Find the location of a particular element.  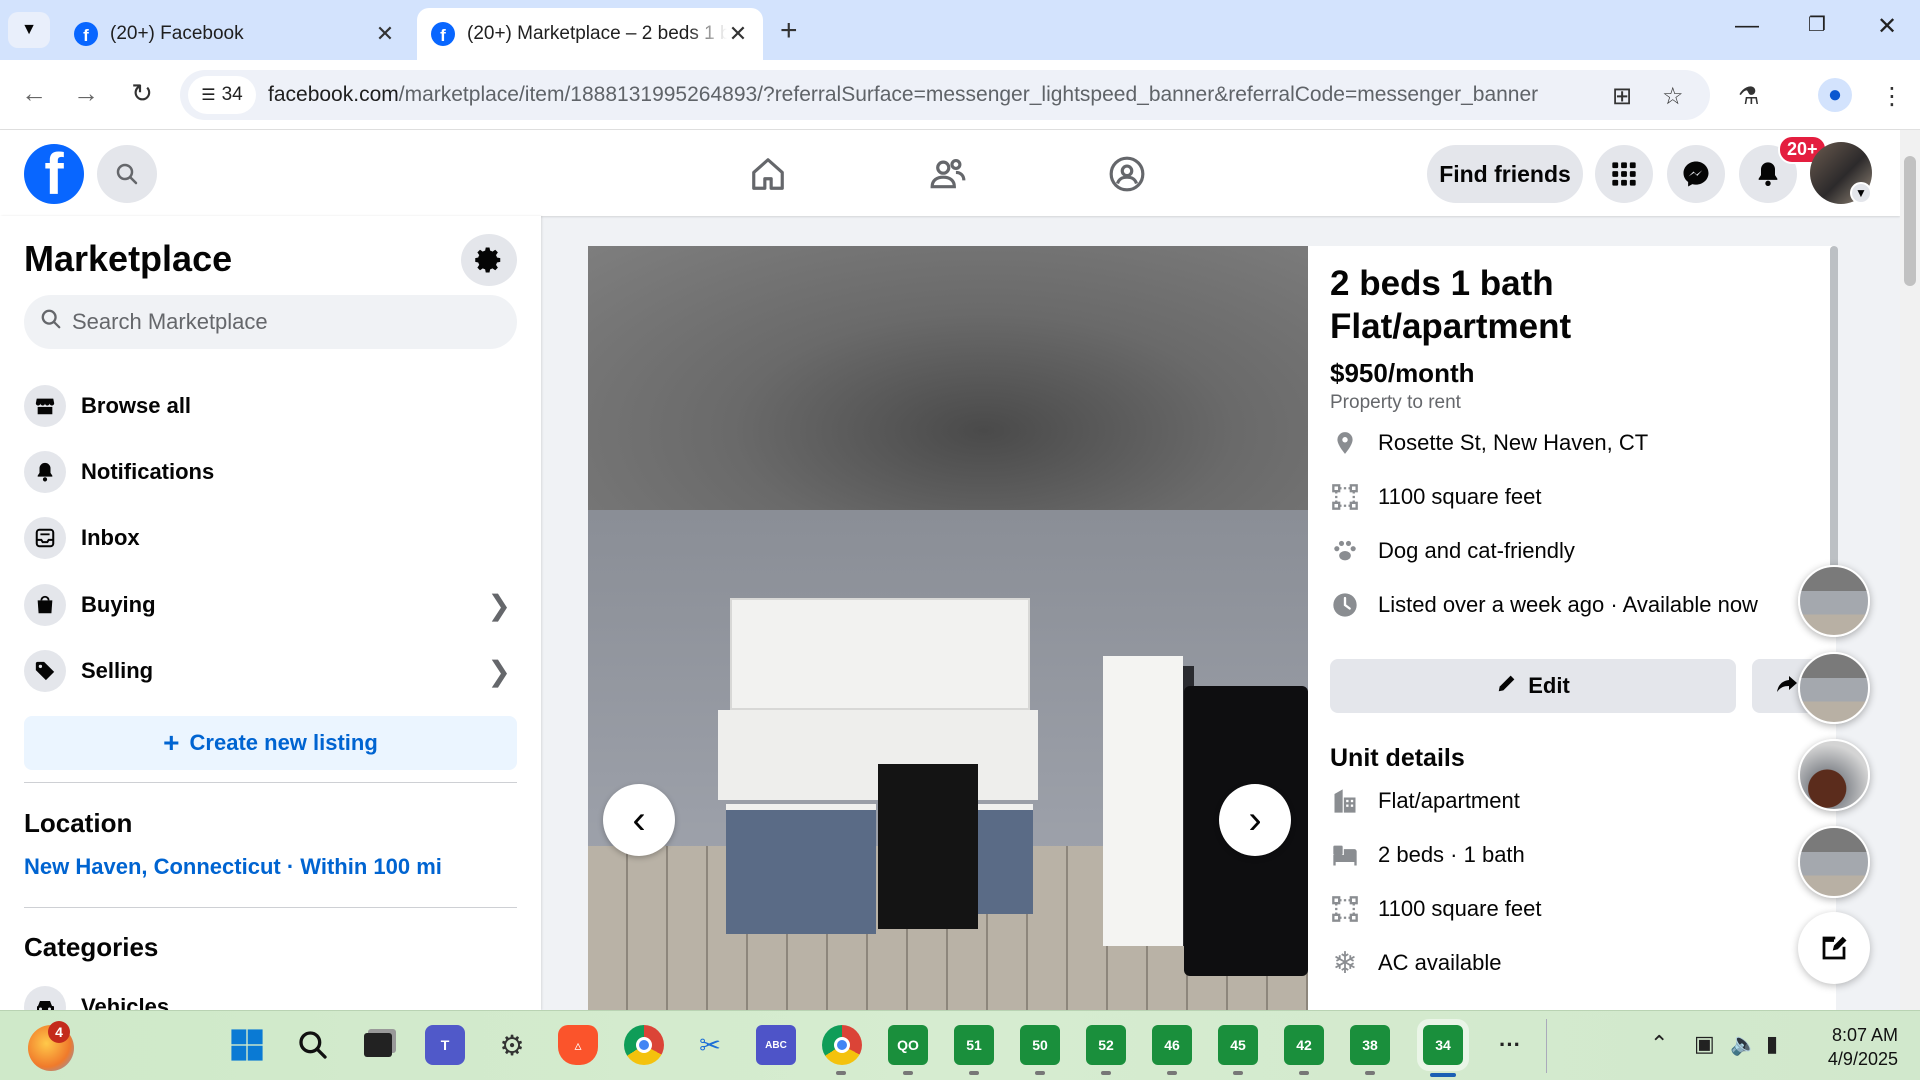

photo-ceiling is located at coordinates (948, 378).